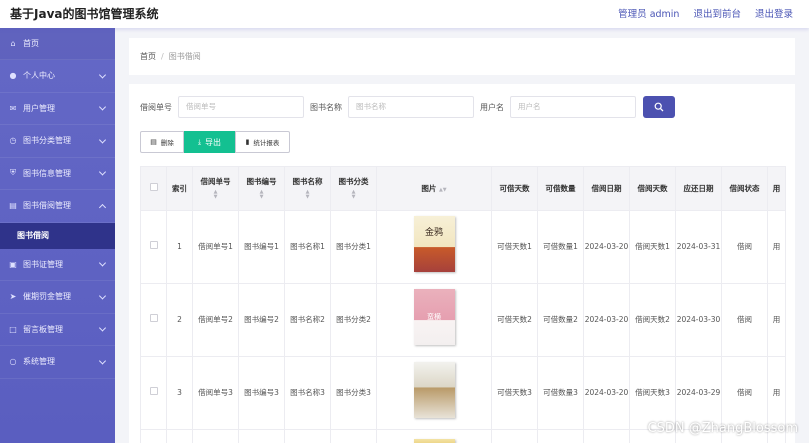 The height and width of the screenshot is (443, 809). I want to click on sidebar-item-book-info-management: ⛨ 图书信息管理, so click(57, 174).